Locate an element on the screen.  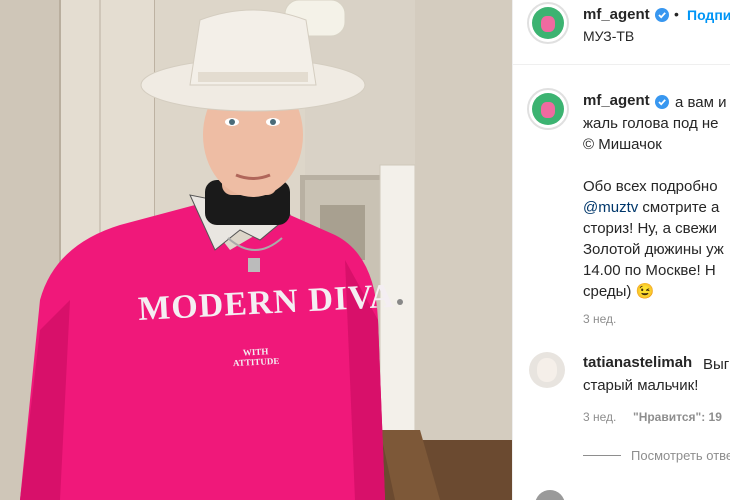
caption-time: 3 нед. is located at coordinates (599, 319).